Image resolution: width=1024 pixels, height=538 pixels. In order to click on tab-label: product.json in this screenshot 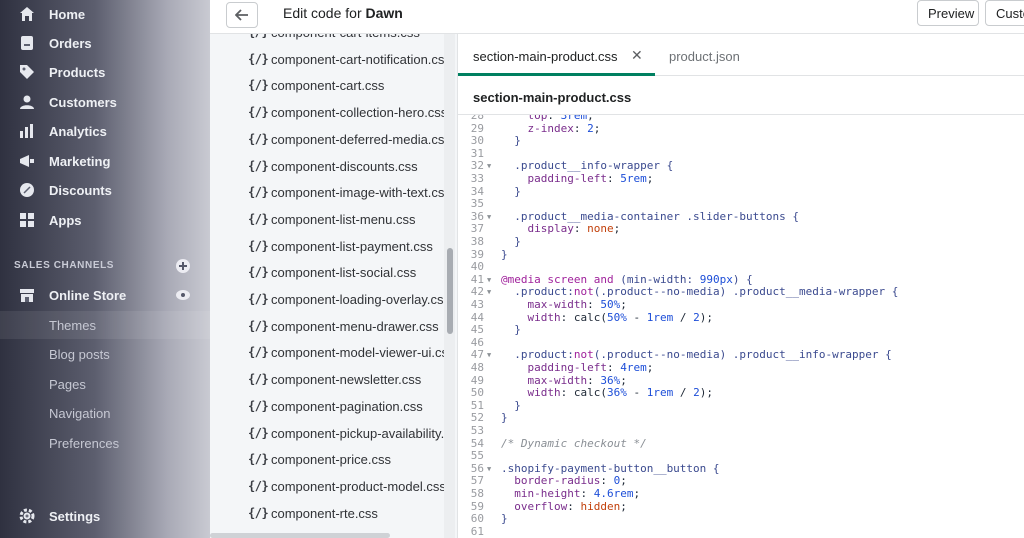, I will do `click(704, 56)`.